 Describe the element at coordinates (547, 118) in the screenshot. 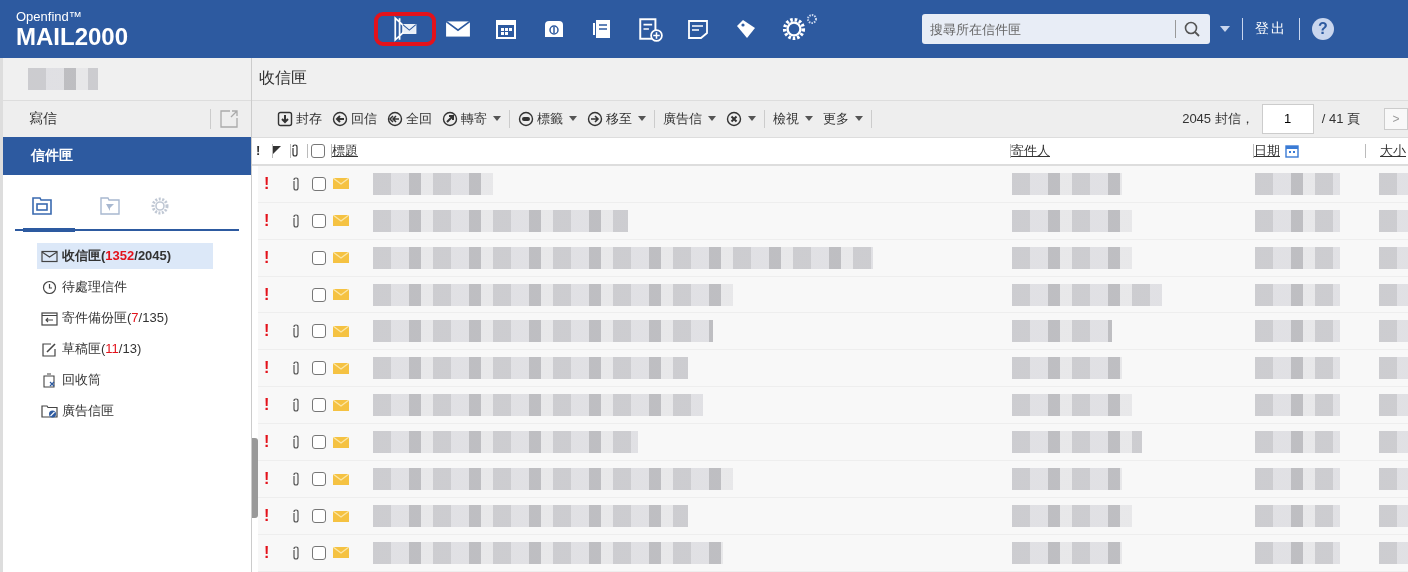

I see `toolbar-button: 標籤` at that location.